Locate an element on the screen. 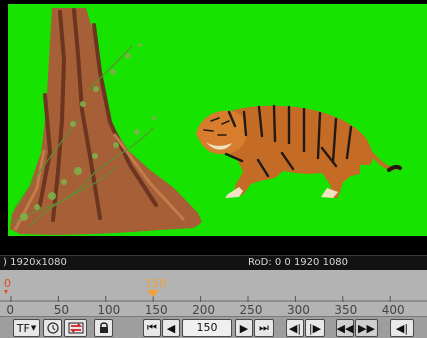 This screenshot has width=427, height=338. playback-controls: TF ▼ ⏮ ◀ 150 ▶ ⏭ ◀| |▶ ◀◀ ▶▶ ◀| is located at coordinates (213, 327).